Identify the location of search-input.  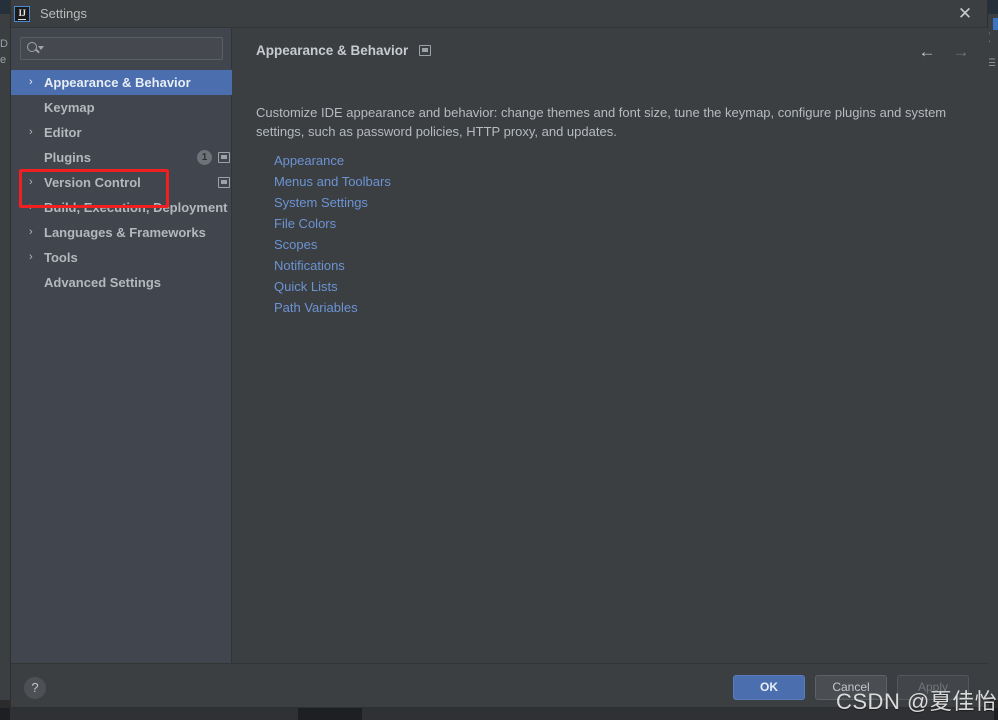
(121, 48).